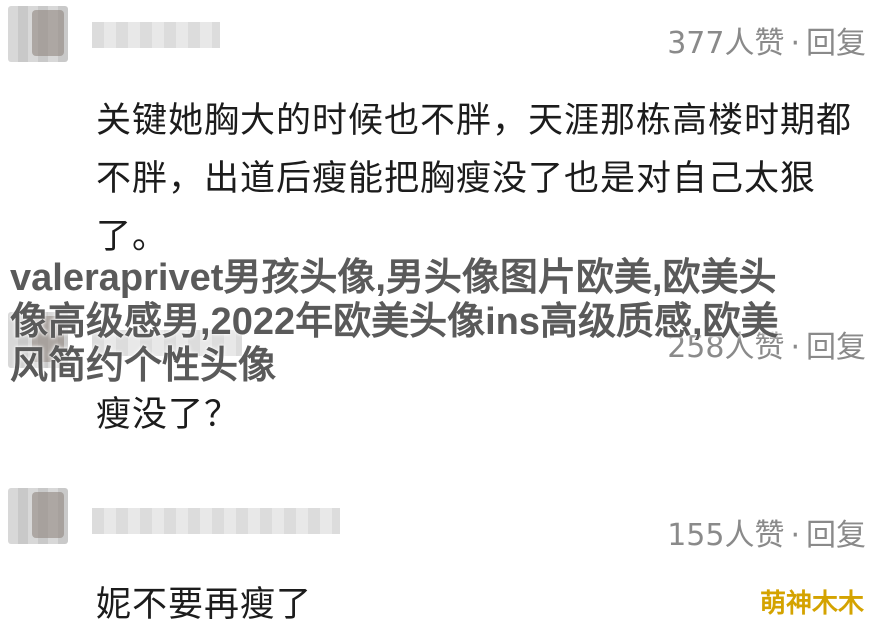 Image resolution: width=878 pixels, height=634 pixels. Describe the element at coordinates (725, 535) in the screenshot. I see `like-count: 155人赞` at that location.